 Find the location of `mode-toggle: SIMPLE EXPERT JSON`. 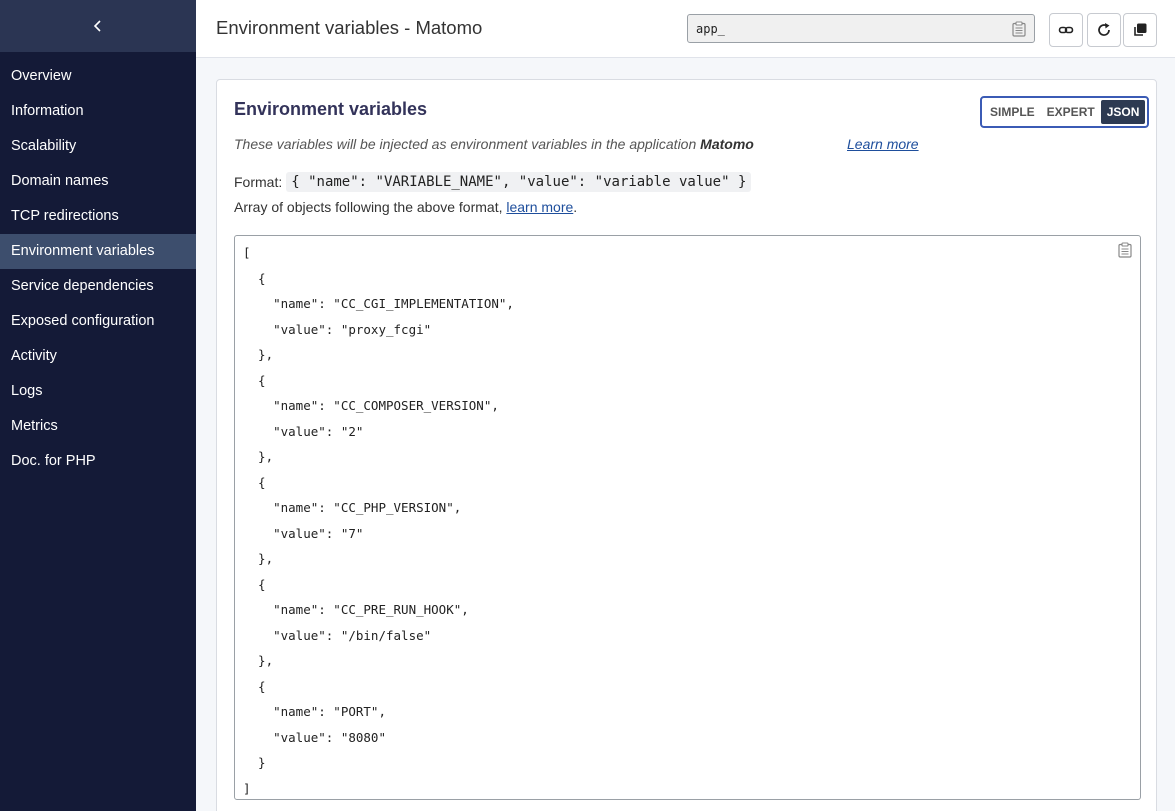

mode-toggle: SIMPLE EXPERT JSON is located at coordinates (1065, 112).